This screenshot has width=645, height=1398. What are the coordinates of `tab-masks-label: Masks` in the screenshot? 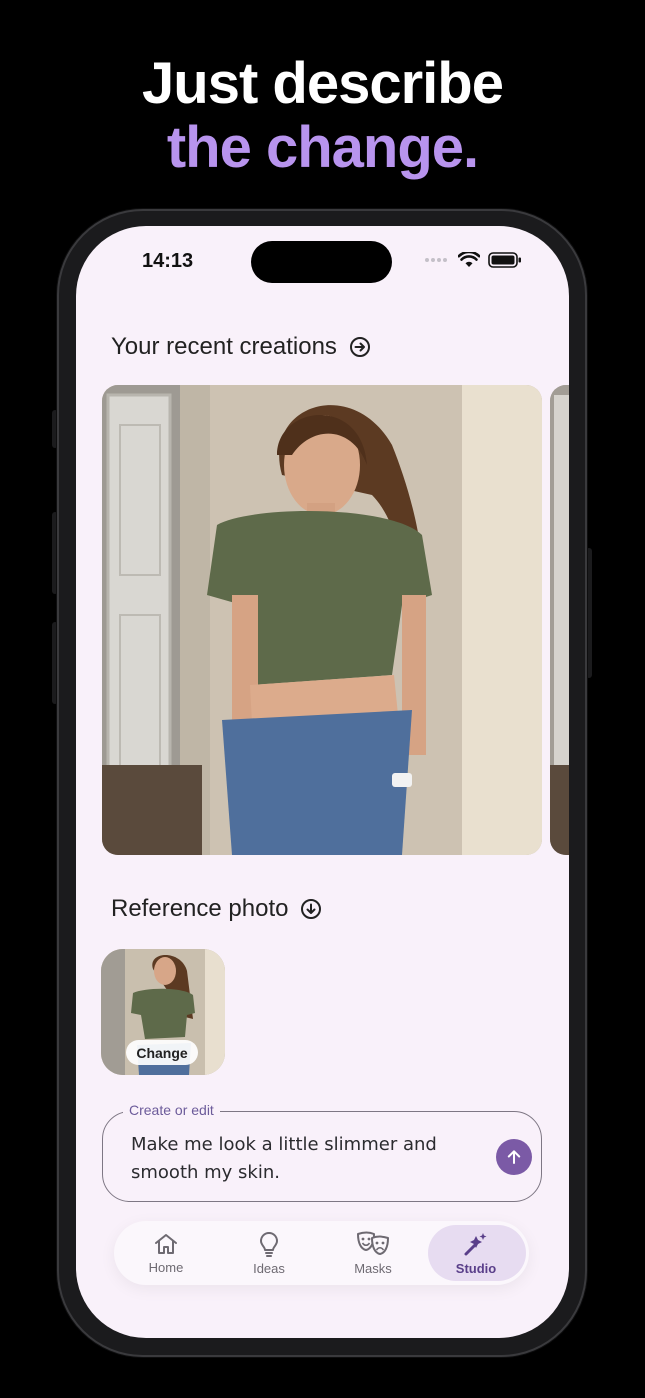 It's located at (373, 1268).